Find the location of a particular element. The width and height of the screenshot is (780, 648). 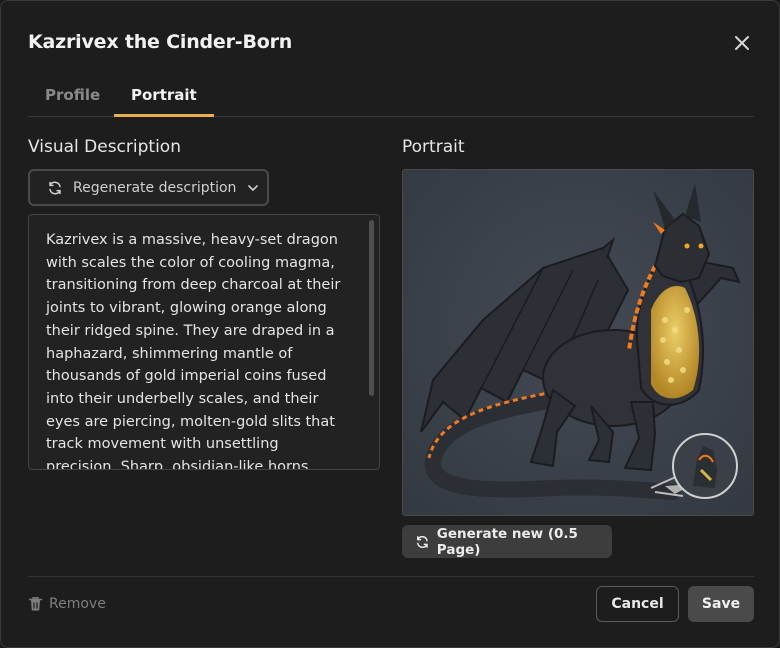

dialog-title: Kazrivex the Cinder-Born is located at coordinates (160, 42).